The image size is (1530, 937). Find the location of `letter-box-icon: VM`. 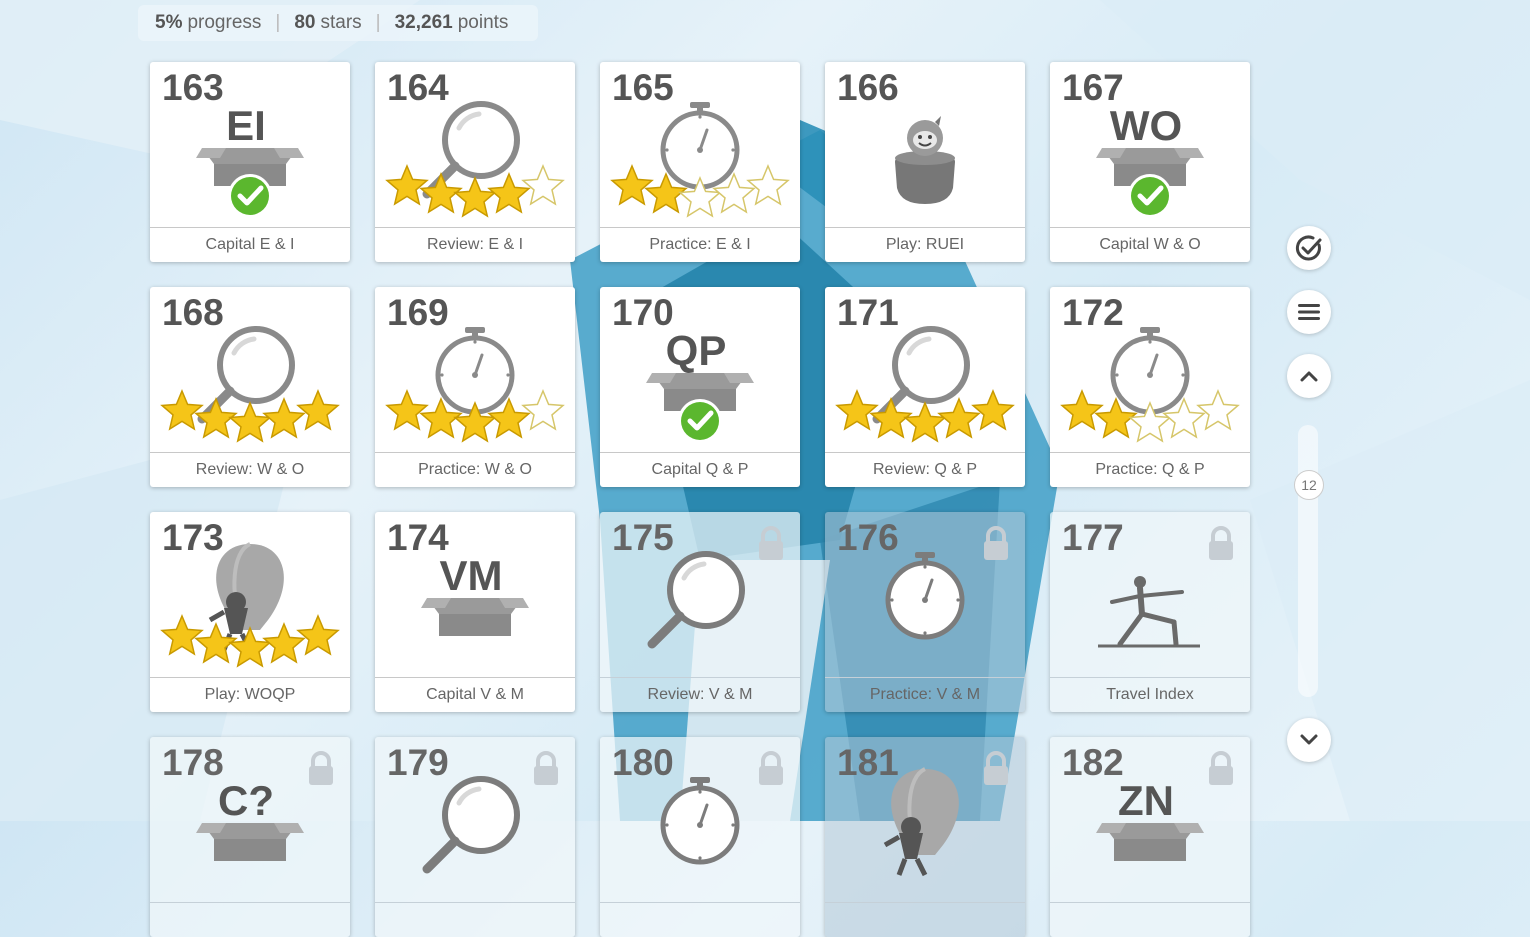

letter-box-icon: VM is located at coordinates (475, 594).